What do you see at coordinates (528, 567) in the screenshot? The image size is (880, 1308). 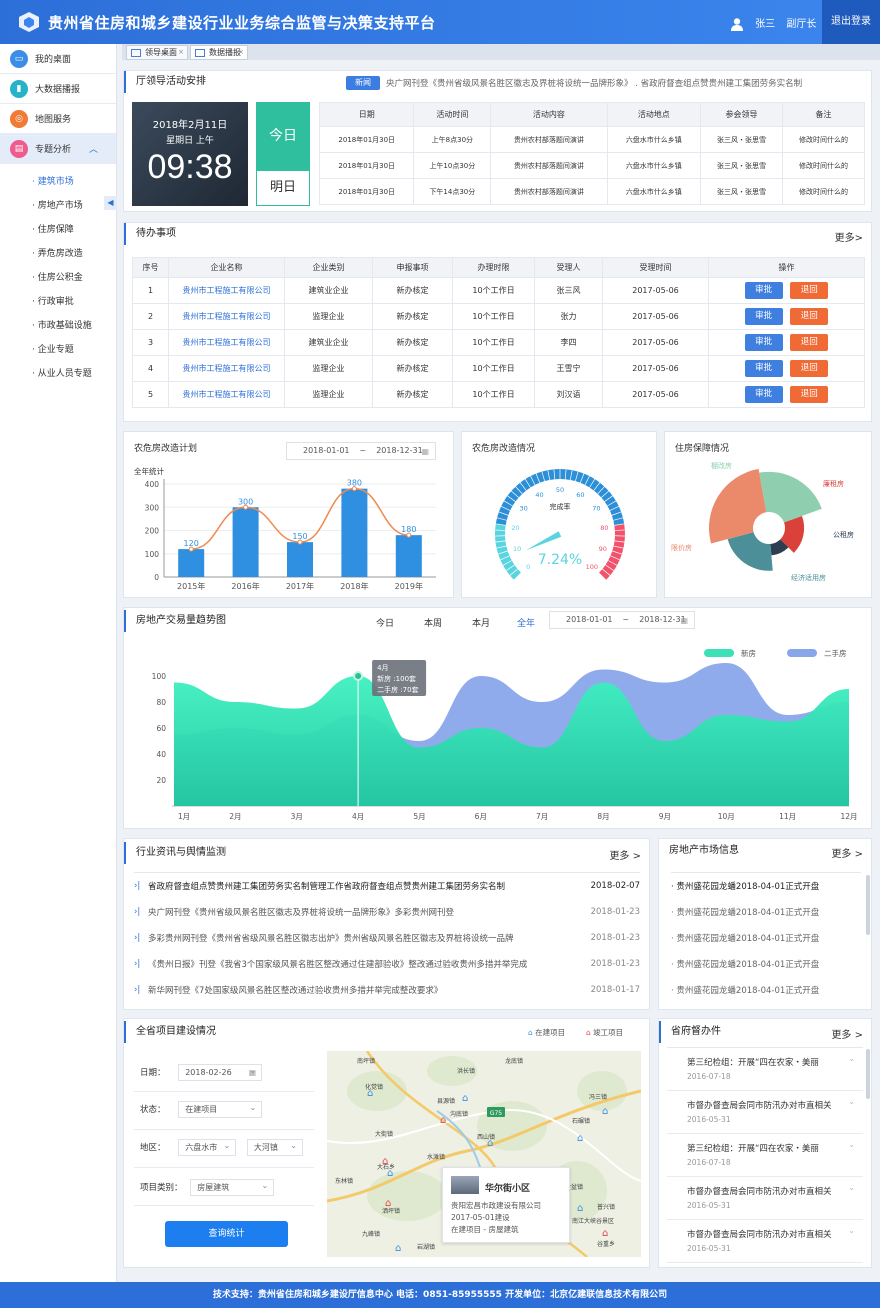 I see `gauge-tick-label: 0` at bounding box center [528, 567].